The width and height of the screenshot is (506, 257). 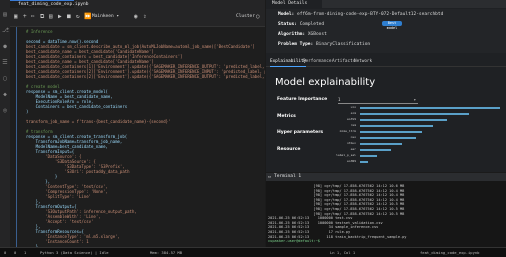 I want to click on hyper-parameters-label: Hyper parameters, so click(x=300, y=132).